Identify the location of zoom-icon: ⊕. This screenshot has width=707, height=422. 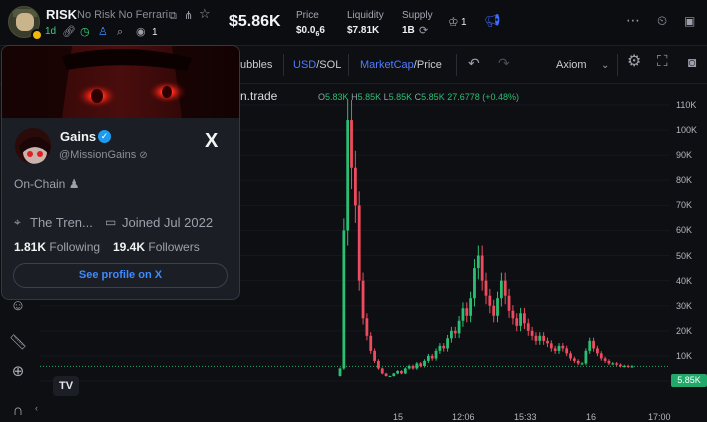
(18, 372).